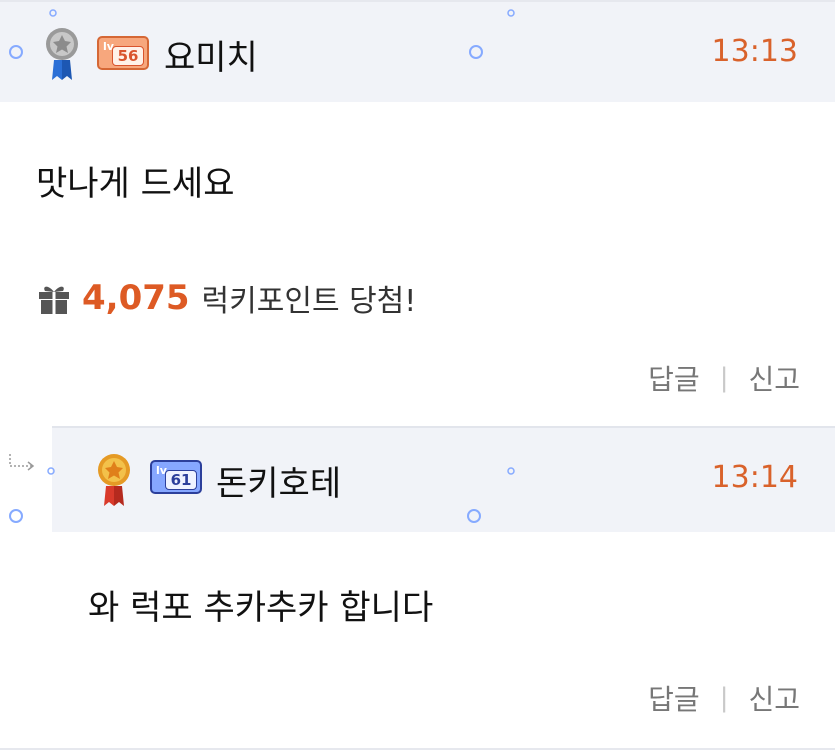  I want to click on comment-time: 13:14, so click(754, 477).